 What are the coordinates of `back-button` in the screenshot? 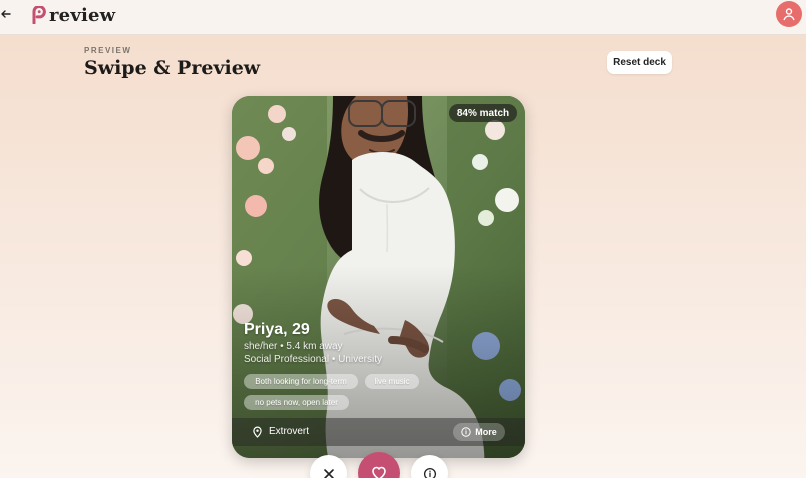 It's located at (6, 16).